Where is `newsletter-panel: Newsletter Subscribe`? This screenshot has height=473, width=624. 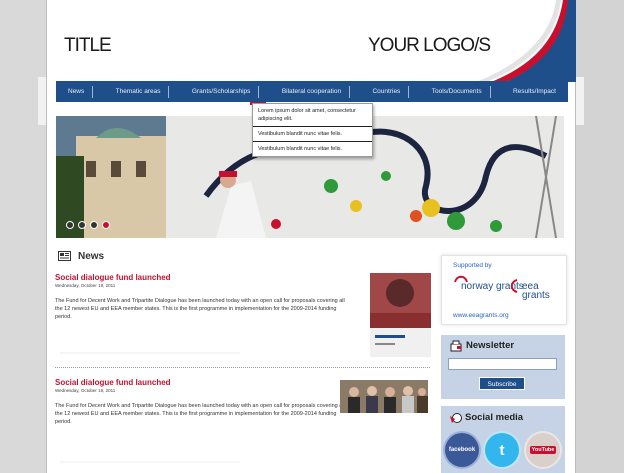 newsletter-panel: Newsletter Subscribe is located at coordinates (503, 367).